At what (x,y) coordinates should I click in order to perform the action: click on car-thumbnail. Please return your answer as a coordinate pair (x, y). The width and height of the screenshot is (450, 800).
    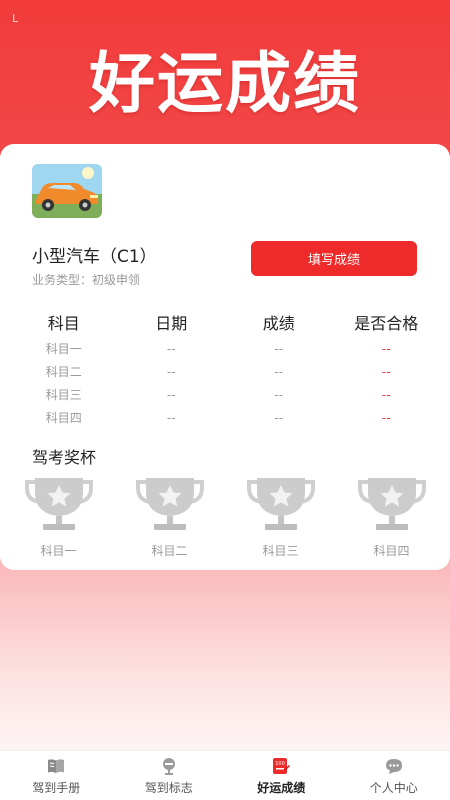
    Looking at the image, I should click on (67, 191).